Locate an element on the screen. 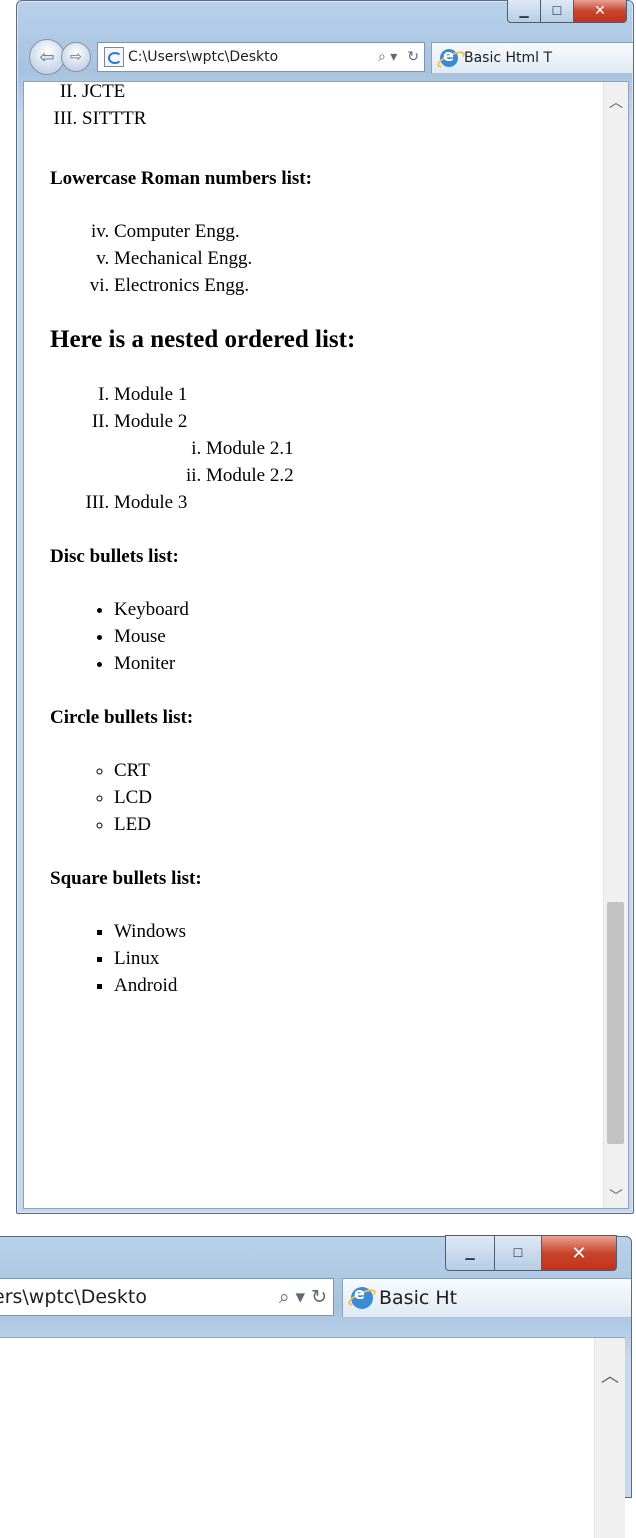 This screenshot has width=636, height=1538. list-item: Android is located at coordinates (359, 985).